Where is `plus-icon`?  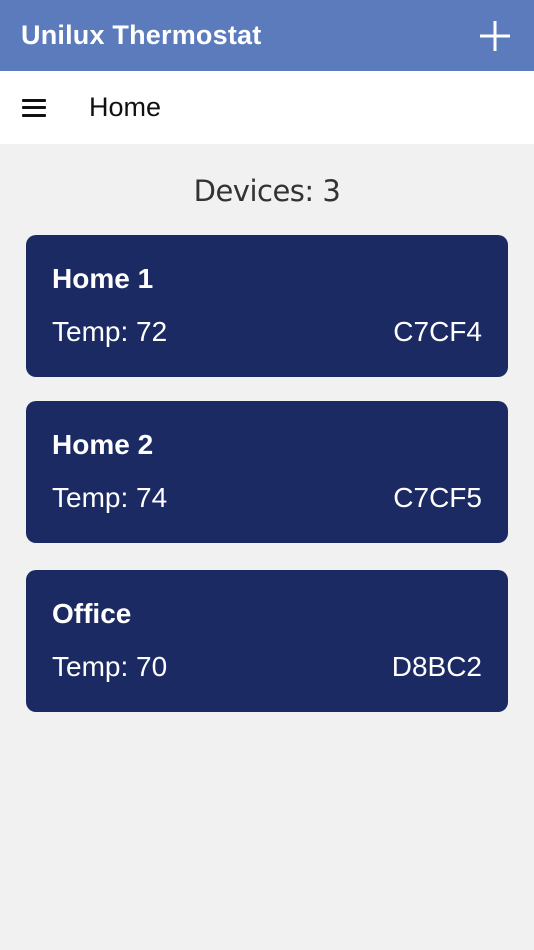 plus-icon is located at coordinates (495, 35).